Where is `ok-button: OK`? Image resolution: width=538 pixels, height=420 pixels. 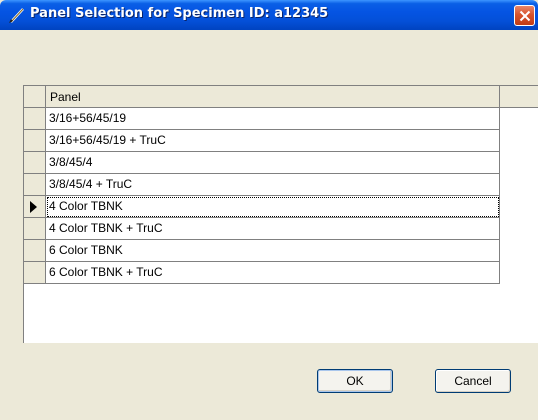 ok-button: OK is located at coordinates (355, 381).